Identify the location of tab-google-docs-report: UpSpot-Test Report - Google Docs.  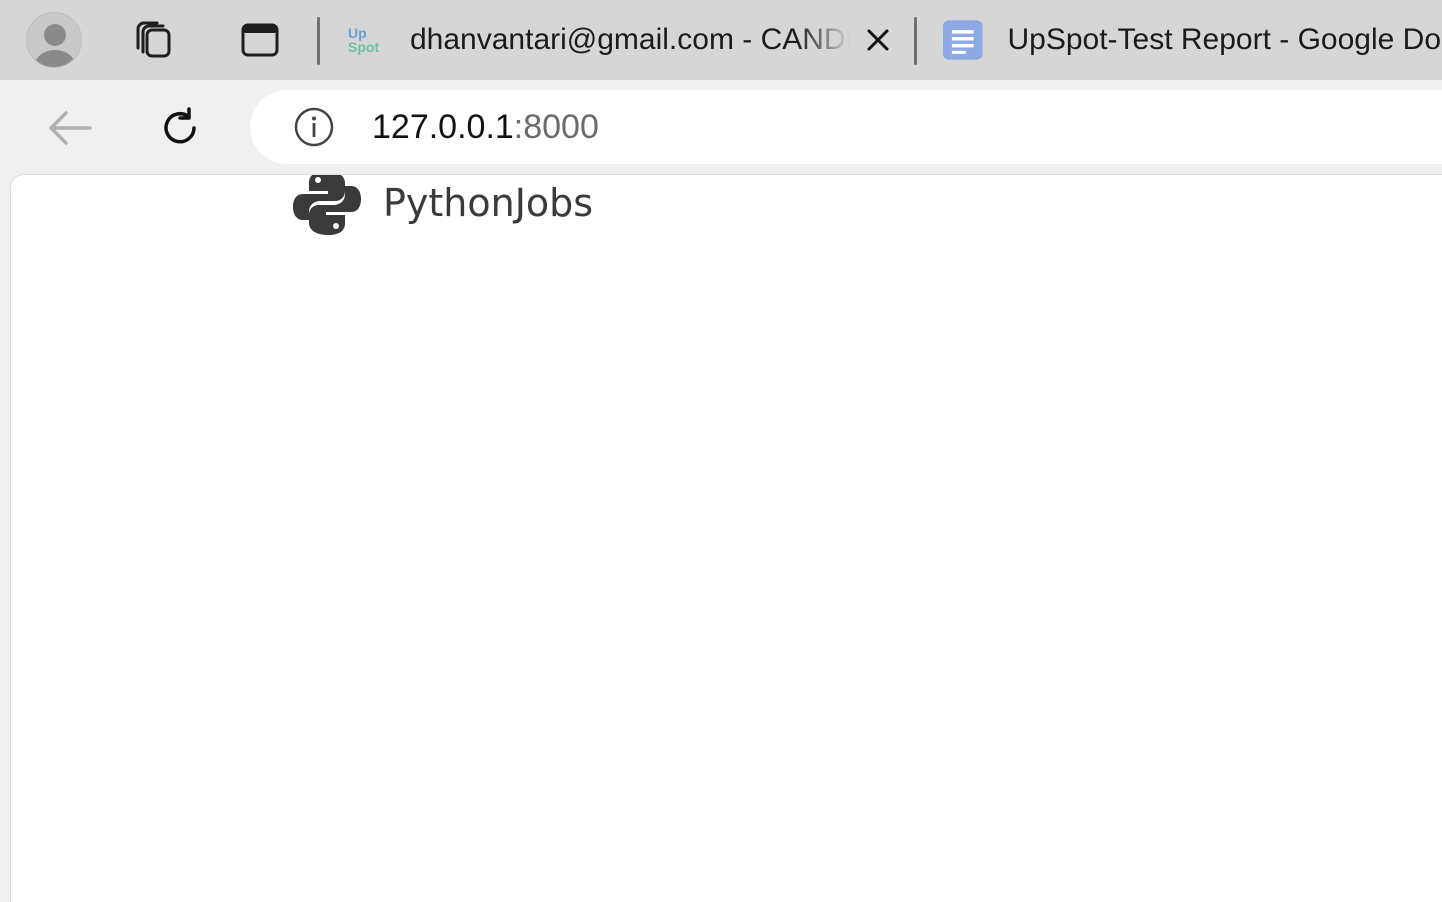
(1186, 40).